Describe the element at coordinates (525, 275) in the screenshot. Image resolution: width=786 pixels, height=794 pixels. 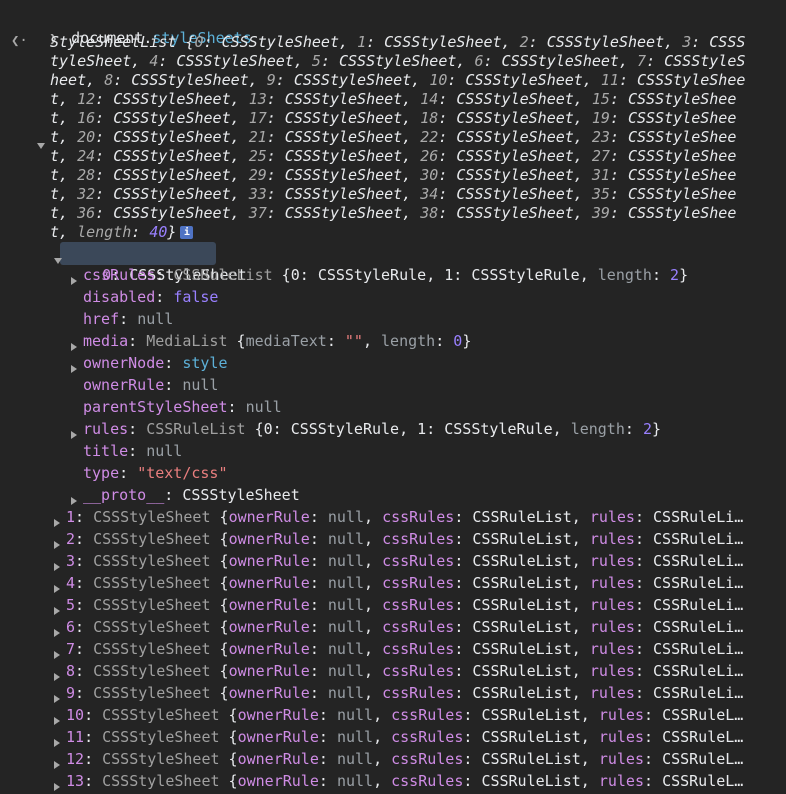
I see `property-value: CSSStyleRule` at that location.